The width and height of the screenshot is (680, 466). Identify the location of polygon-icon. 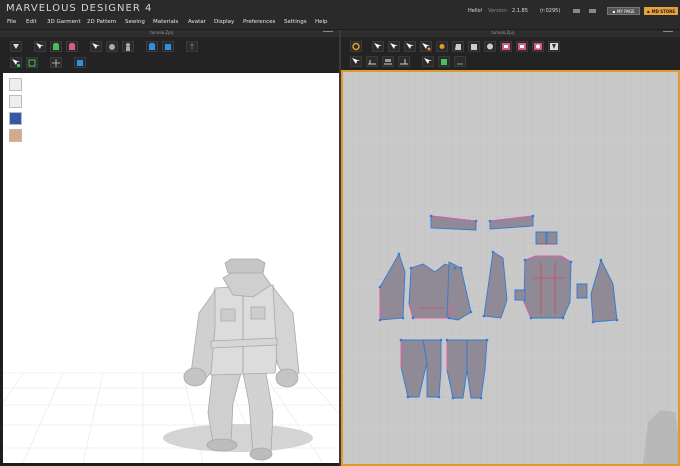
(458, 46).